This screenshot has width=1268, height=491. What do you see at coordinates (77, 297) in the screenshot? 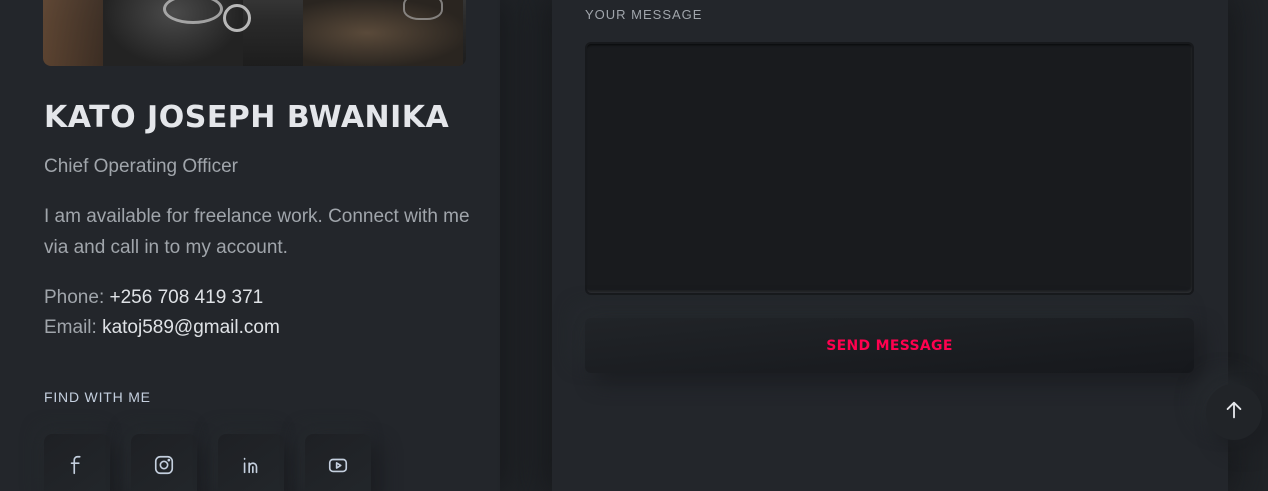
I see `phone-label: Phone:` at bounding box center [77, 297].